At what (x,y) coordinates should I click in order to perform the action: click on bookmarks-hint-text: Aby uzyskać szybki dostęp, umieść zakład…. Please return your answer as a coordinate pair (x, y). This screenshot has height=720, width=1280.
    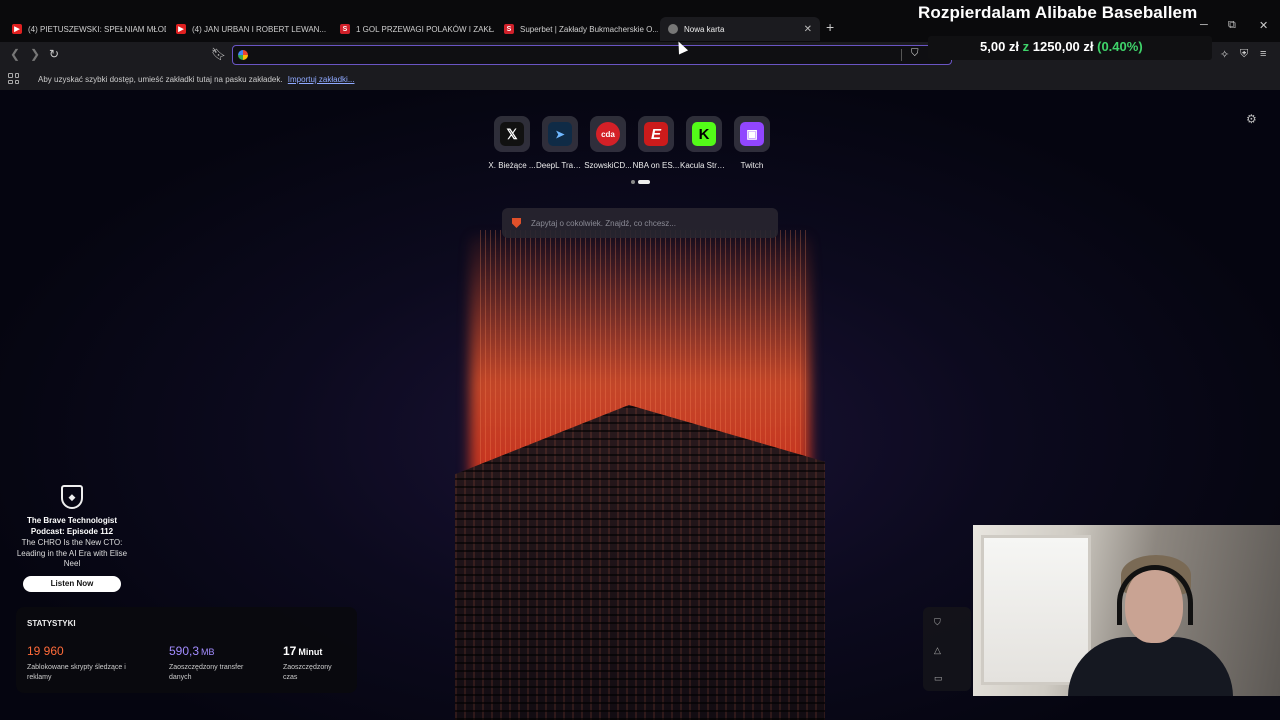
    Looking at the image, I should click on (196, 79).